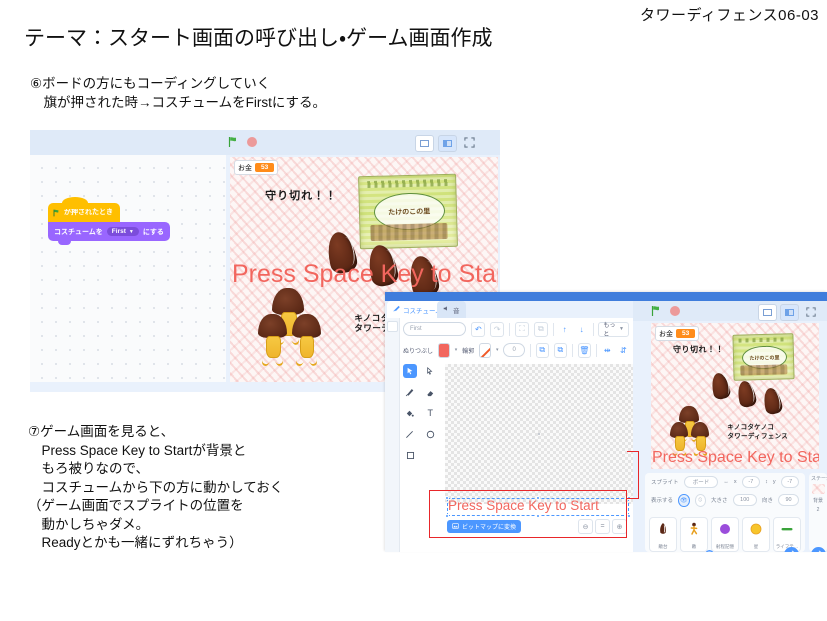 The image size is (827, 621). What do you see at coordinates (788, 500) in the screenshot?
I see `direction-input: 90` at bounding box center [788, 500].